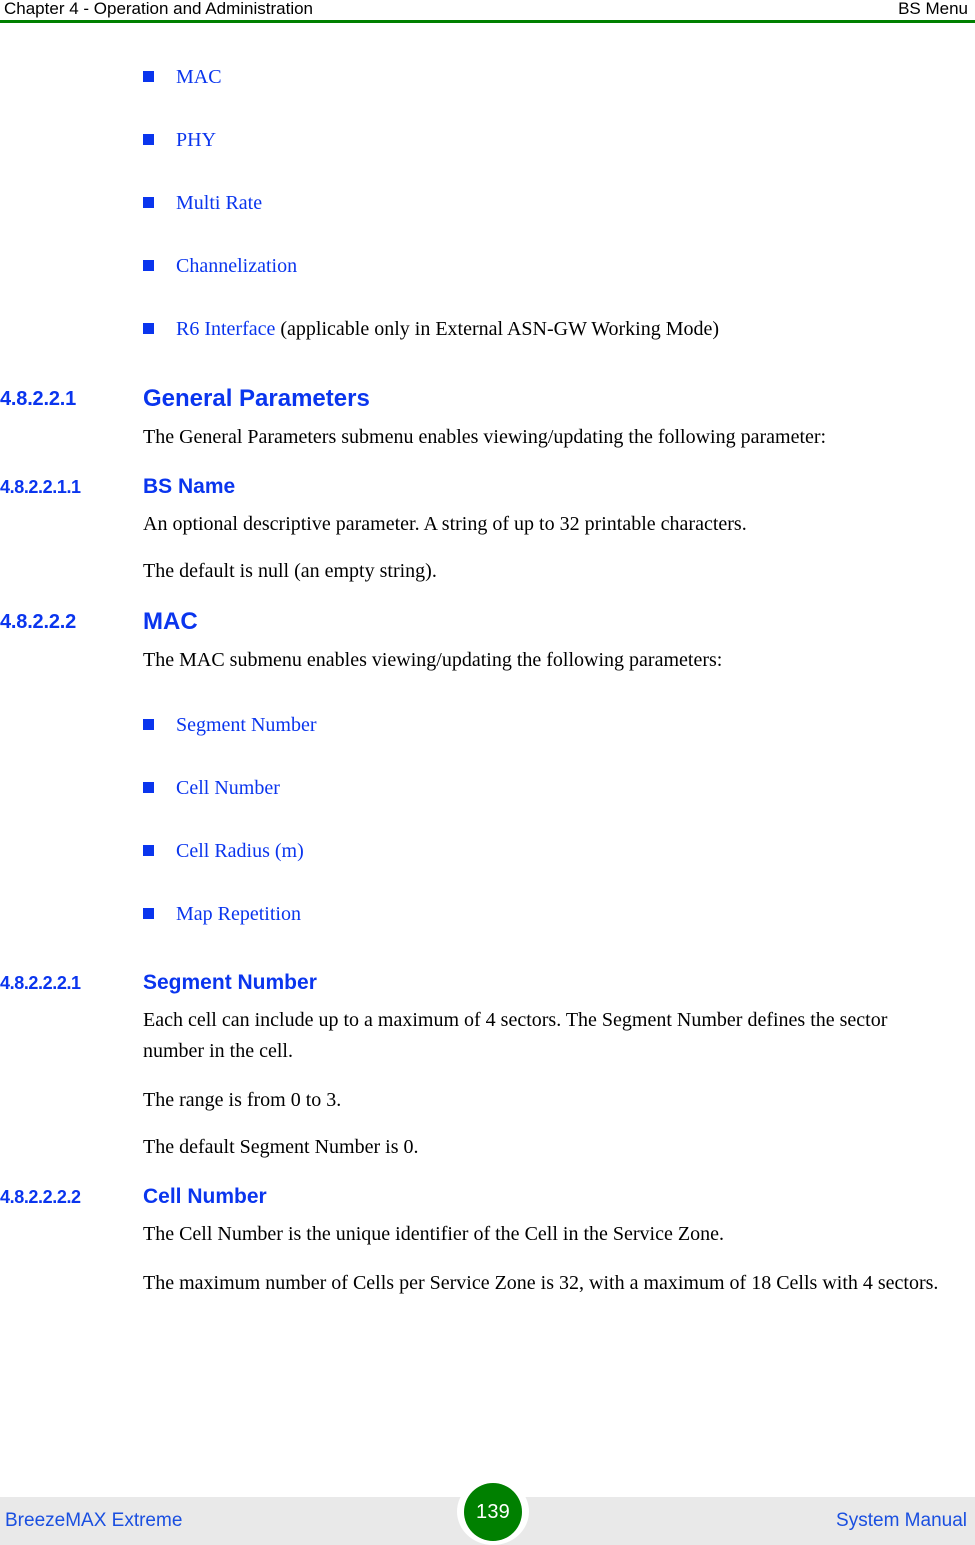 The width and height of the screenshot is (975, 1545). Describe the element at coordinates (40, 983) in the screenshot. I see `section-number: 4.8.2.2.2.1` at that location.